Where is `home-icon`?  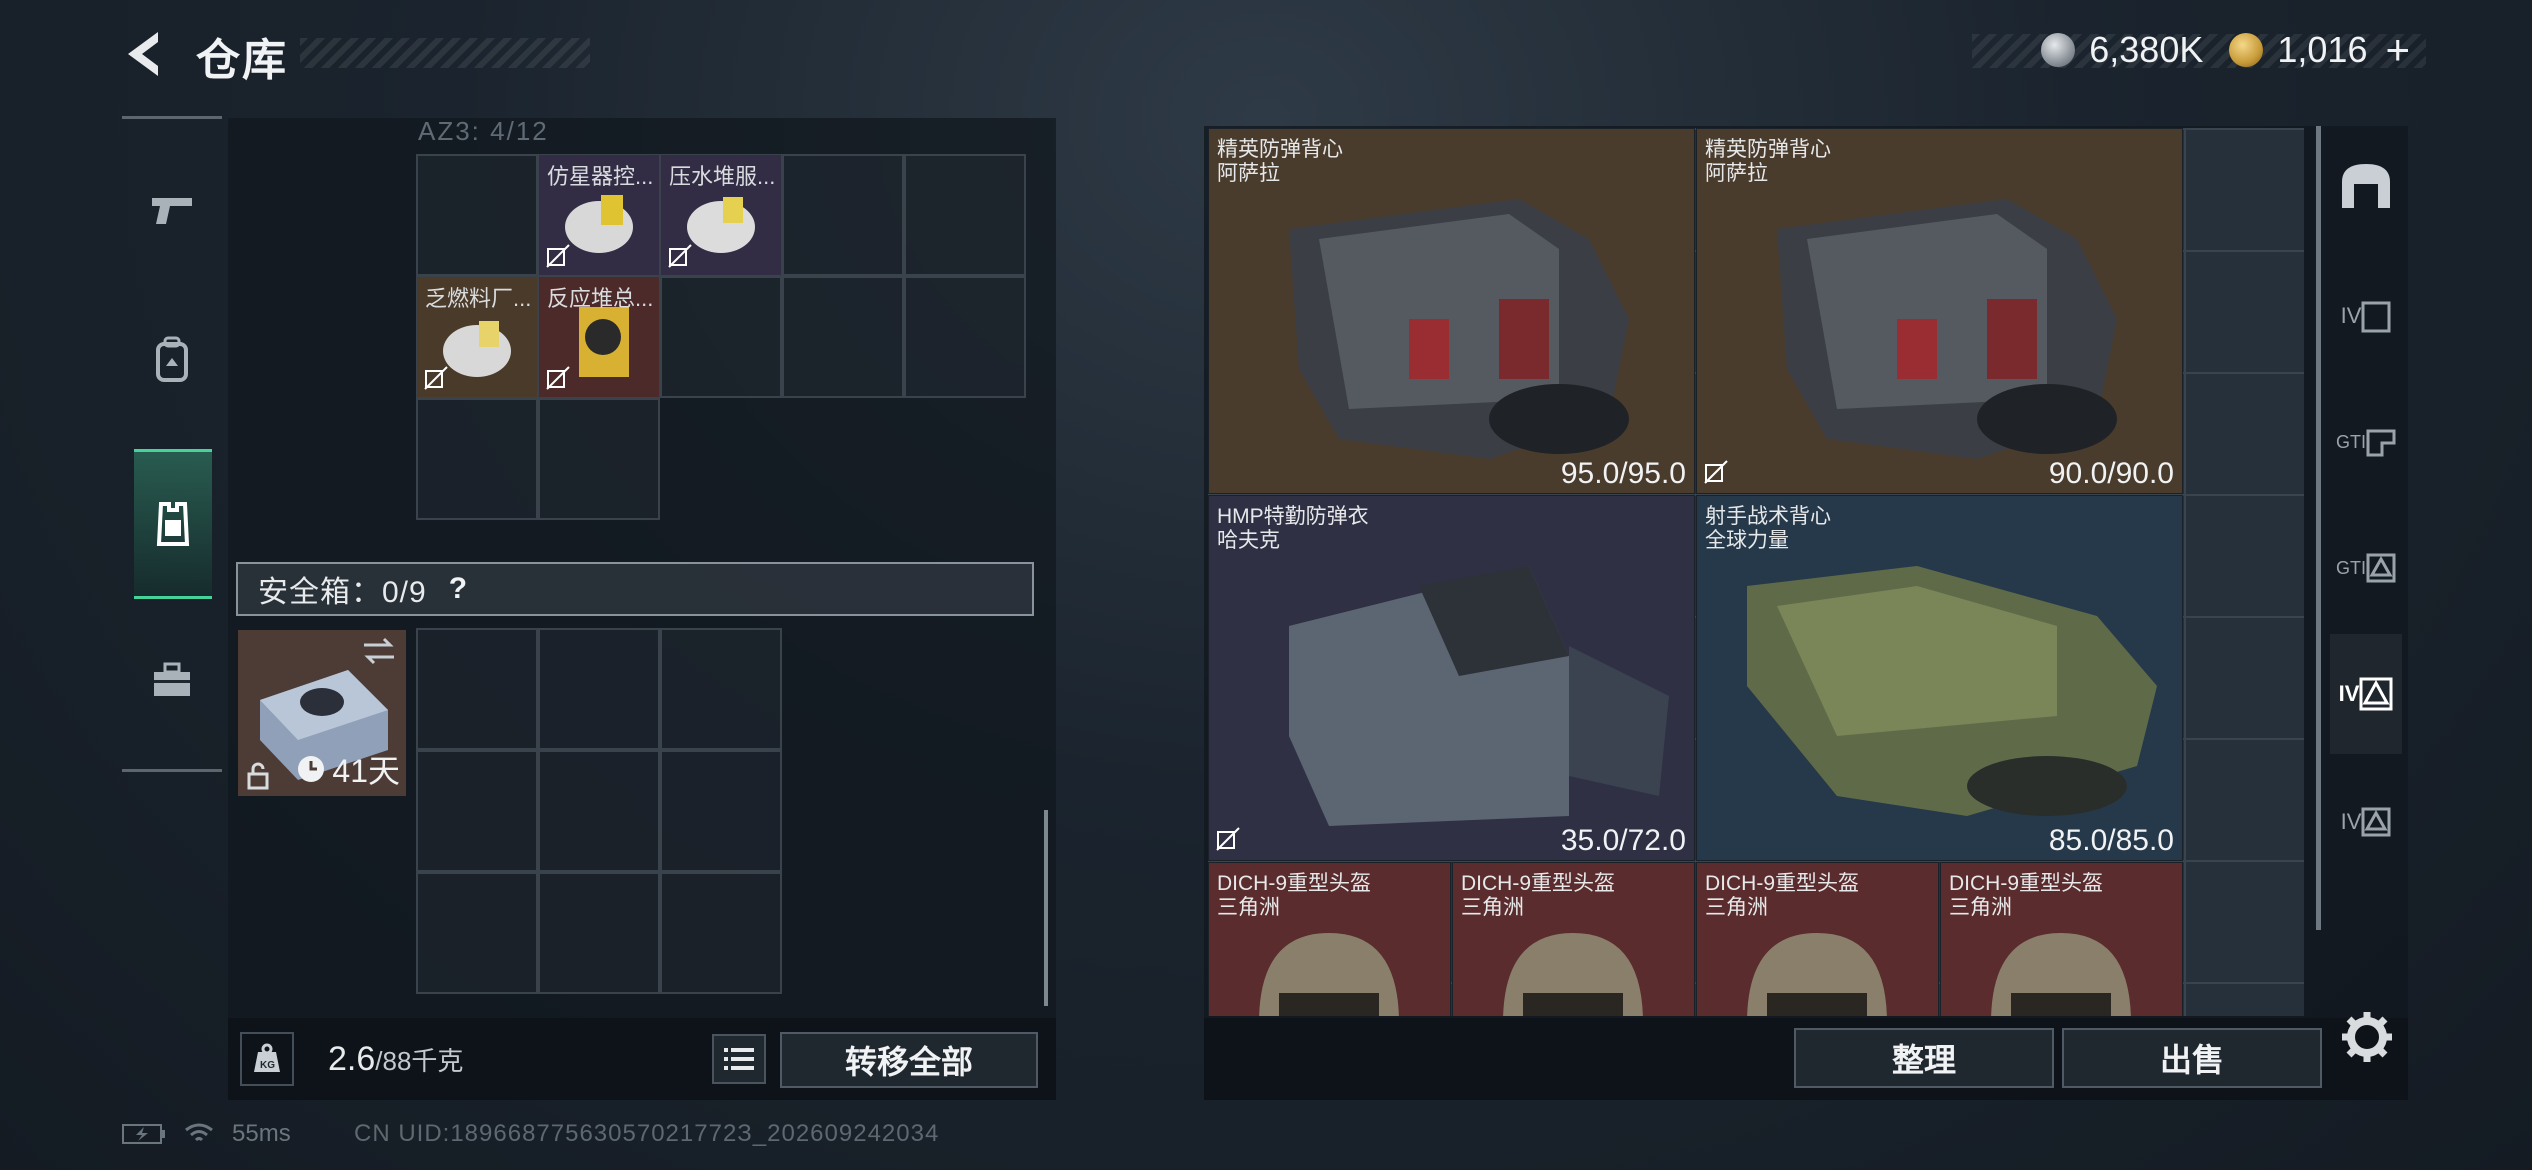
home-icon is located at coordinates (2366, 186).